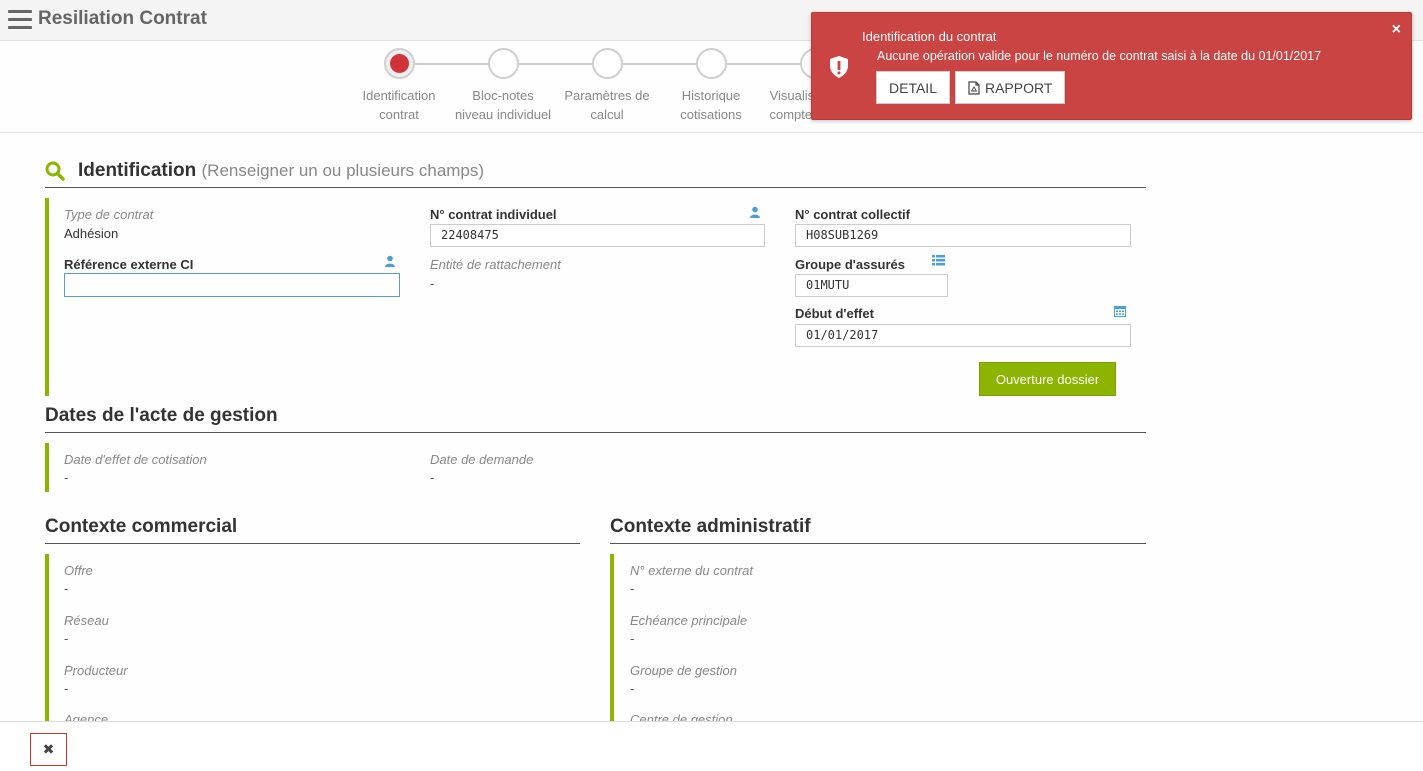 The image size is (1423, 771). What do you see at coordinates (689, 620) in the screenshot?
I see `echeance-label: Echéance principale` at bounding box center [689, 620].